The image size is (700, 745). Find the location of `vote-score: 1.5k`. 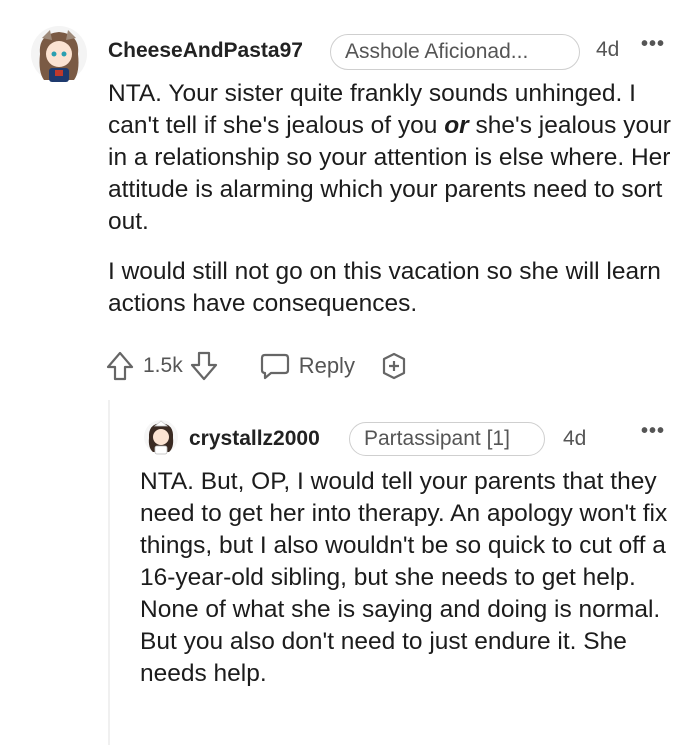

vote-score: 1.5k is located at coordinates (163, 365).